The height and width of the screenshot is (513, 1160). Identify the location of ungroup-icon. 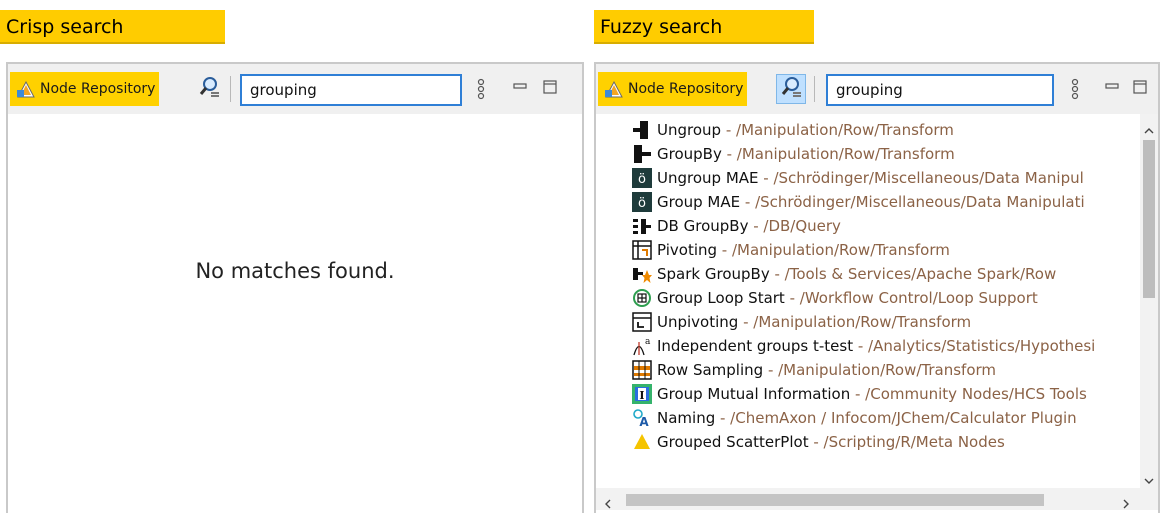
(642, 130).